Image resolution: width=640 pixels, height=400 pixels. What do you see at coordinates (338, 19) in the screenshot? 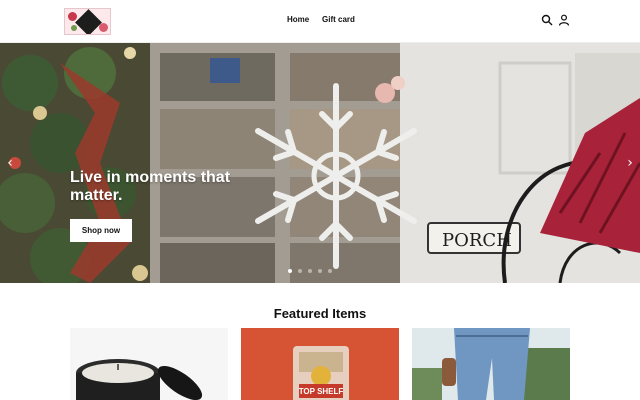
I see `nav-gift-card-link: Gift card` at bounding box center [338, 19].